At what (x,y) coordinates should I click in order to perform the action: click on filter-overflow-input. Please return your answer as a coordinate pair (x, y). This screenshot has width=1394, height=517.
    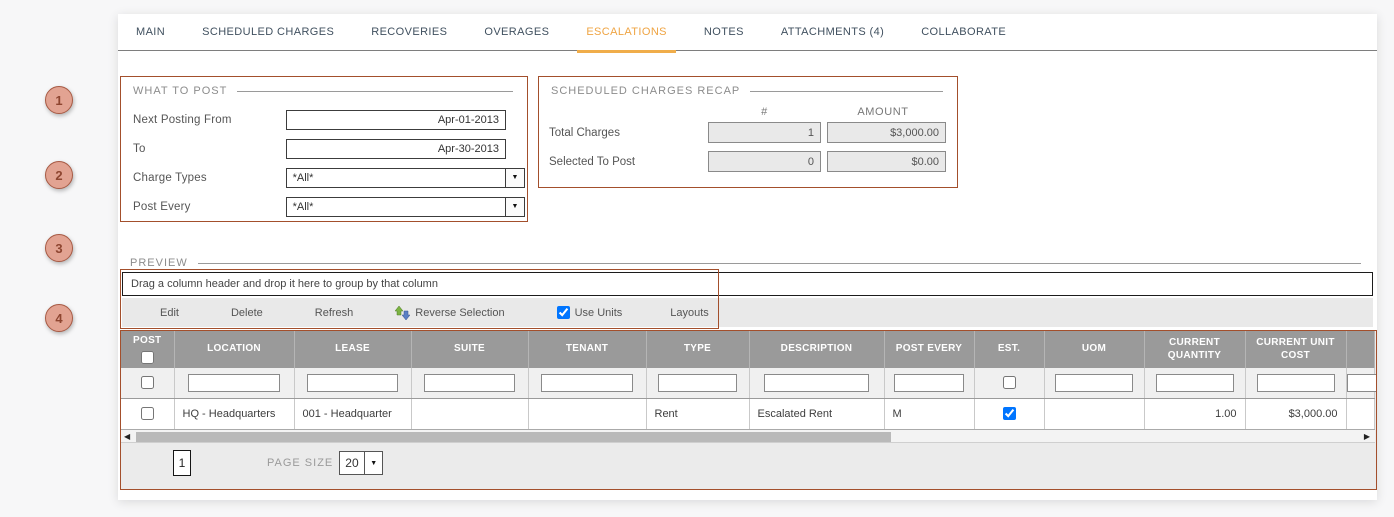
    Looking at the image, I should click on (1361, 382).